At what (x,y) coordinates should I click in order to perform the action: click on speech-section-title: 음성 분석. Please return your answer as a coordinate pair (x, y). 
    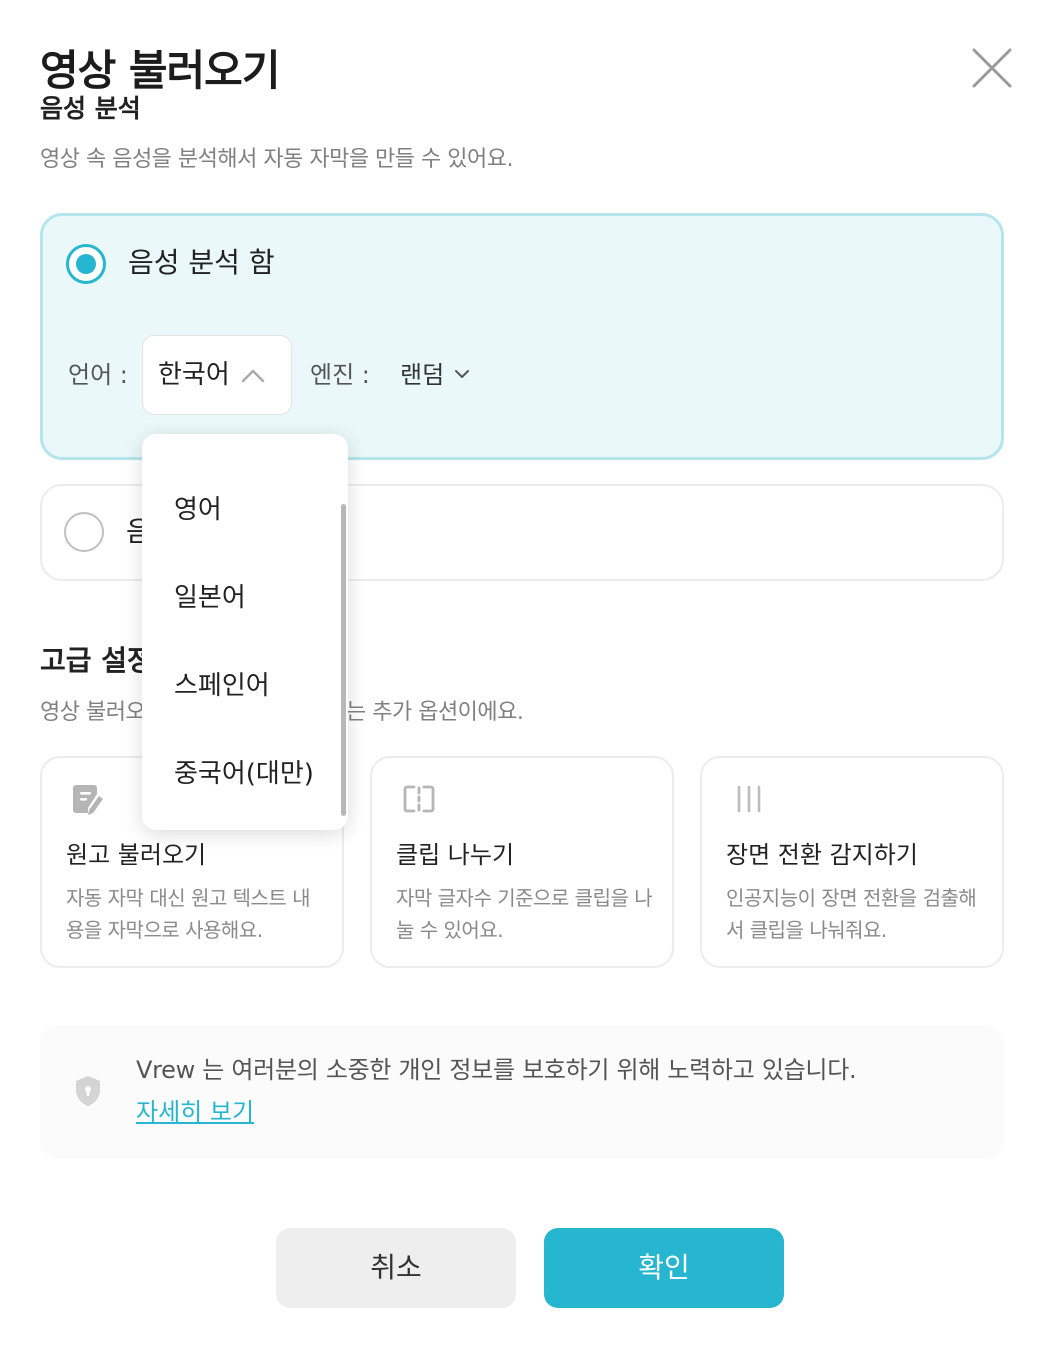
    Looking at the image, I should click on (90, 108).